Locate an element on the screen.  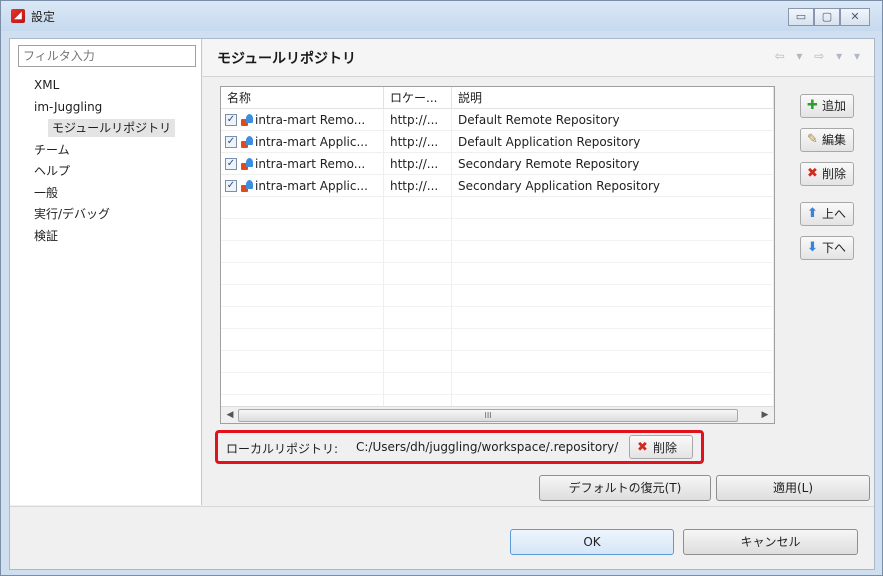
arrow-down-icon: ⬇ is located at coordinates (812, 247).